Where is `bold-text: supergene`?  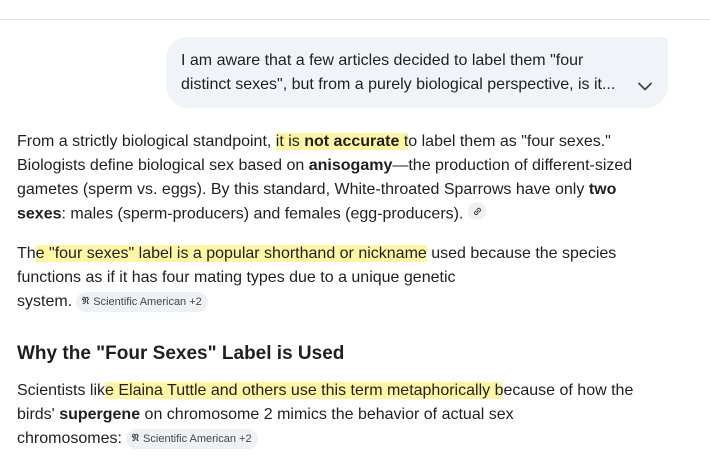
bold-text: supergene is located at coordinates (100, 414).